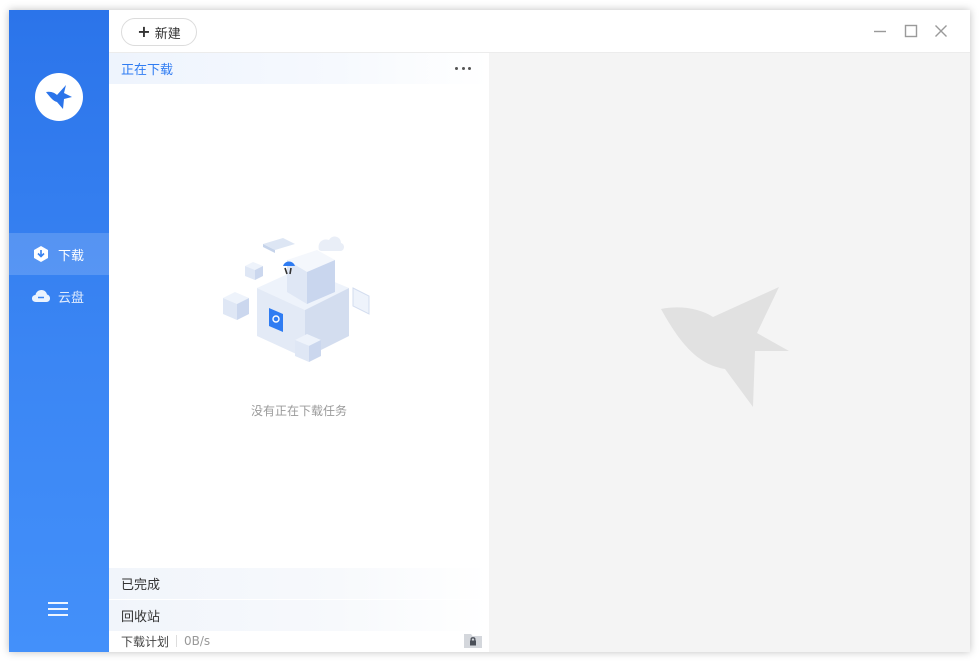 The image size is (980, 664). I want to click on new-task-button: + 新建, so click(159, 32).